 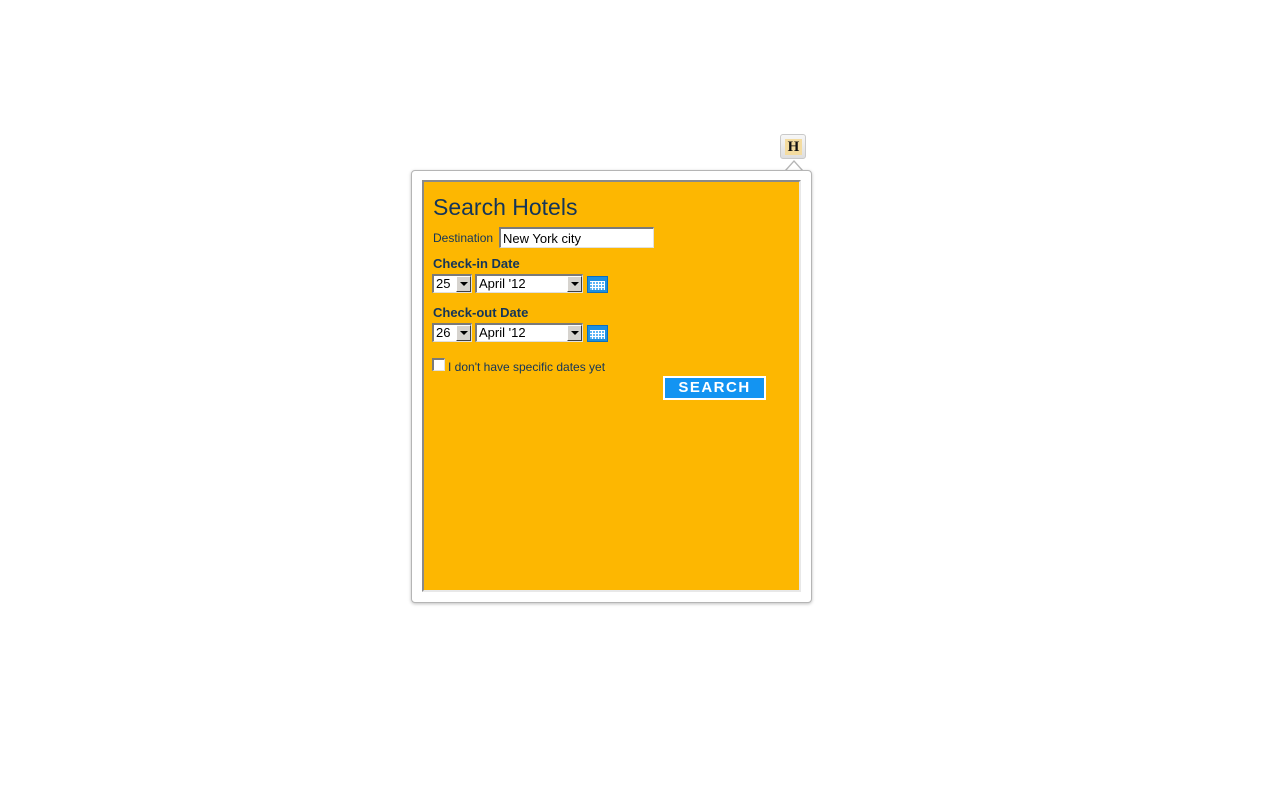 I want to click on checkin-day-select: 25, so click(x=452, y=283).